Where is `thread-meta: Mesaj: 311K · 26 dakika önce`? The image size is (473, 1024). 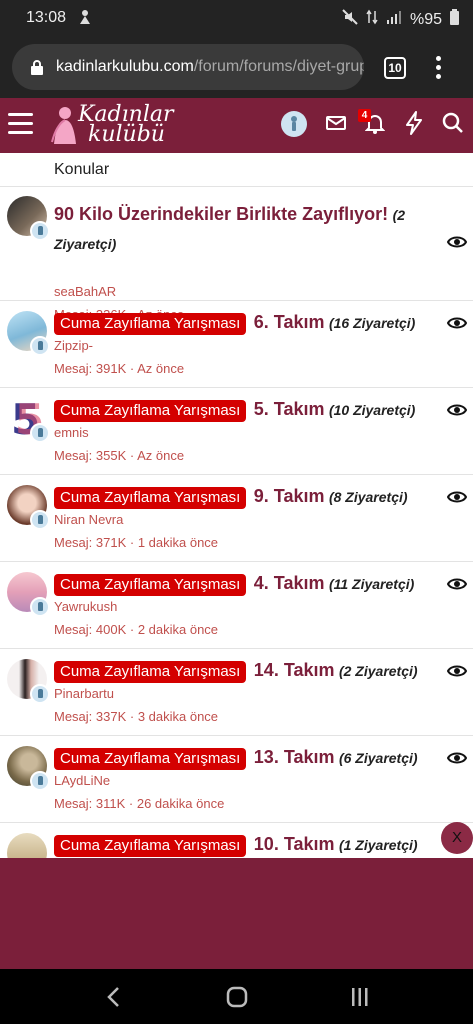 thread-meta: Mesaj: 311K · 26 dakika önce is located at coordinates (139, 803).